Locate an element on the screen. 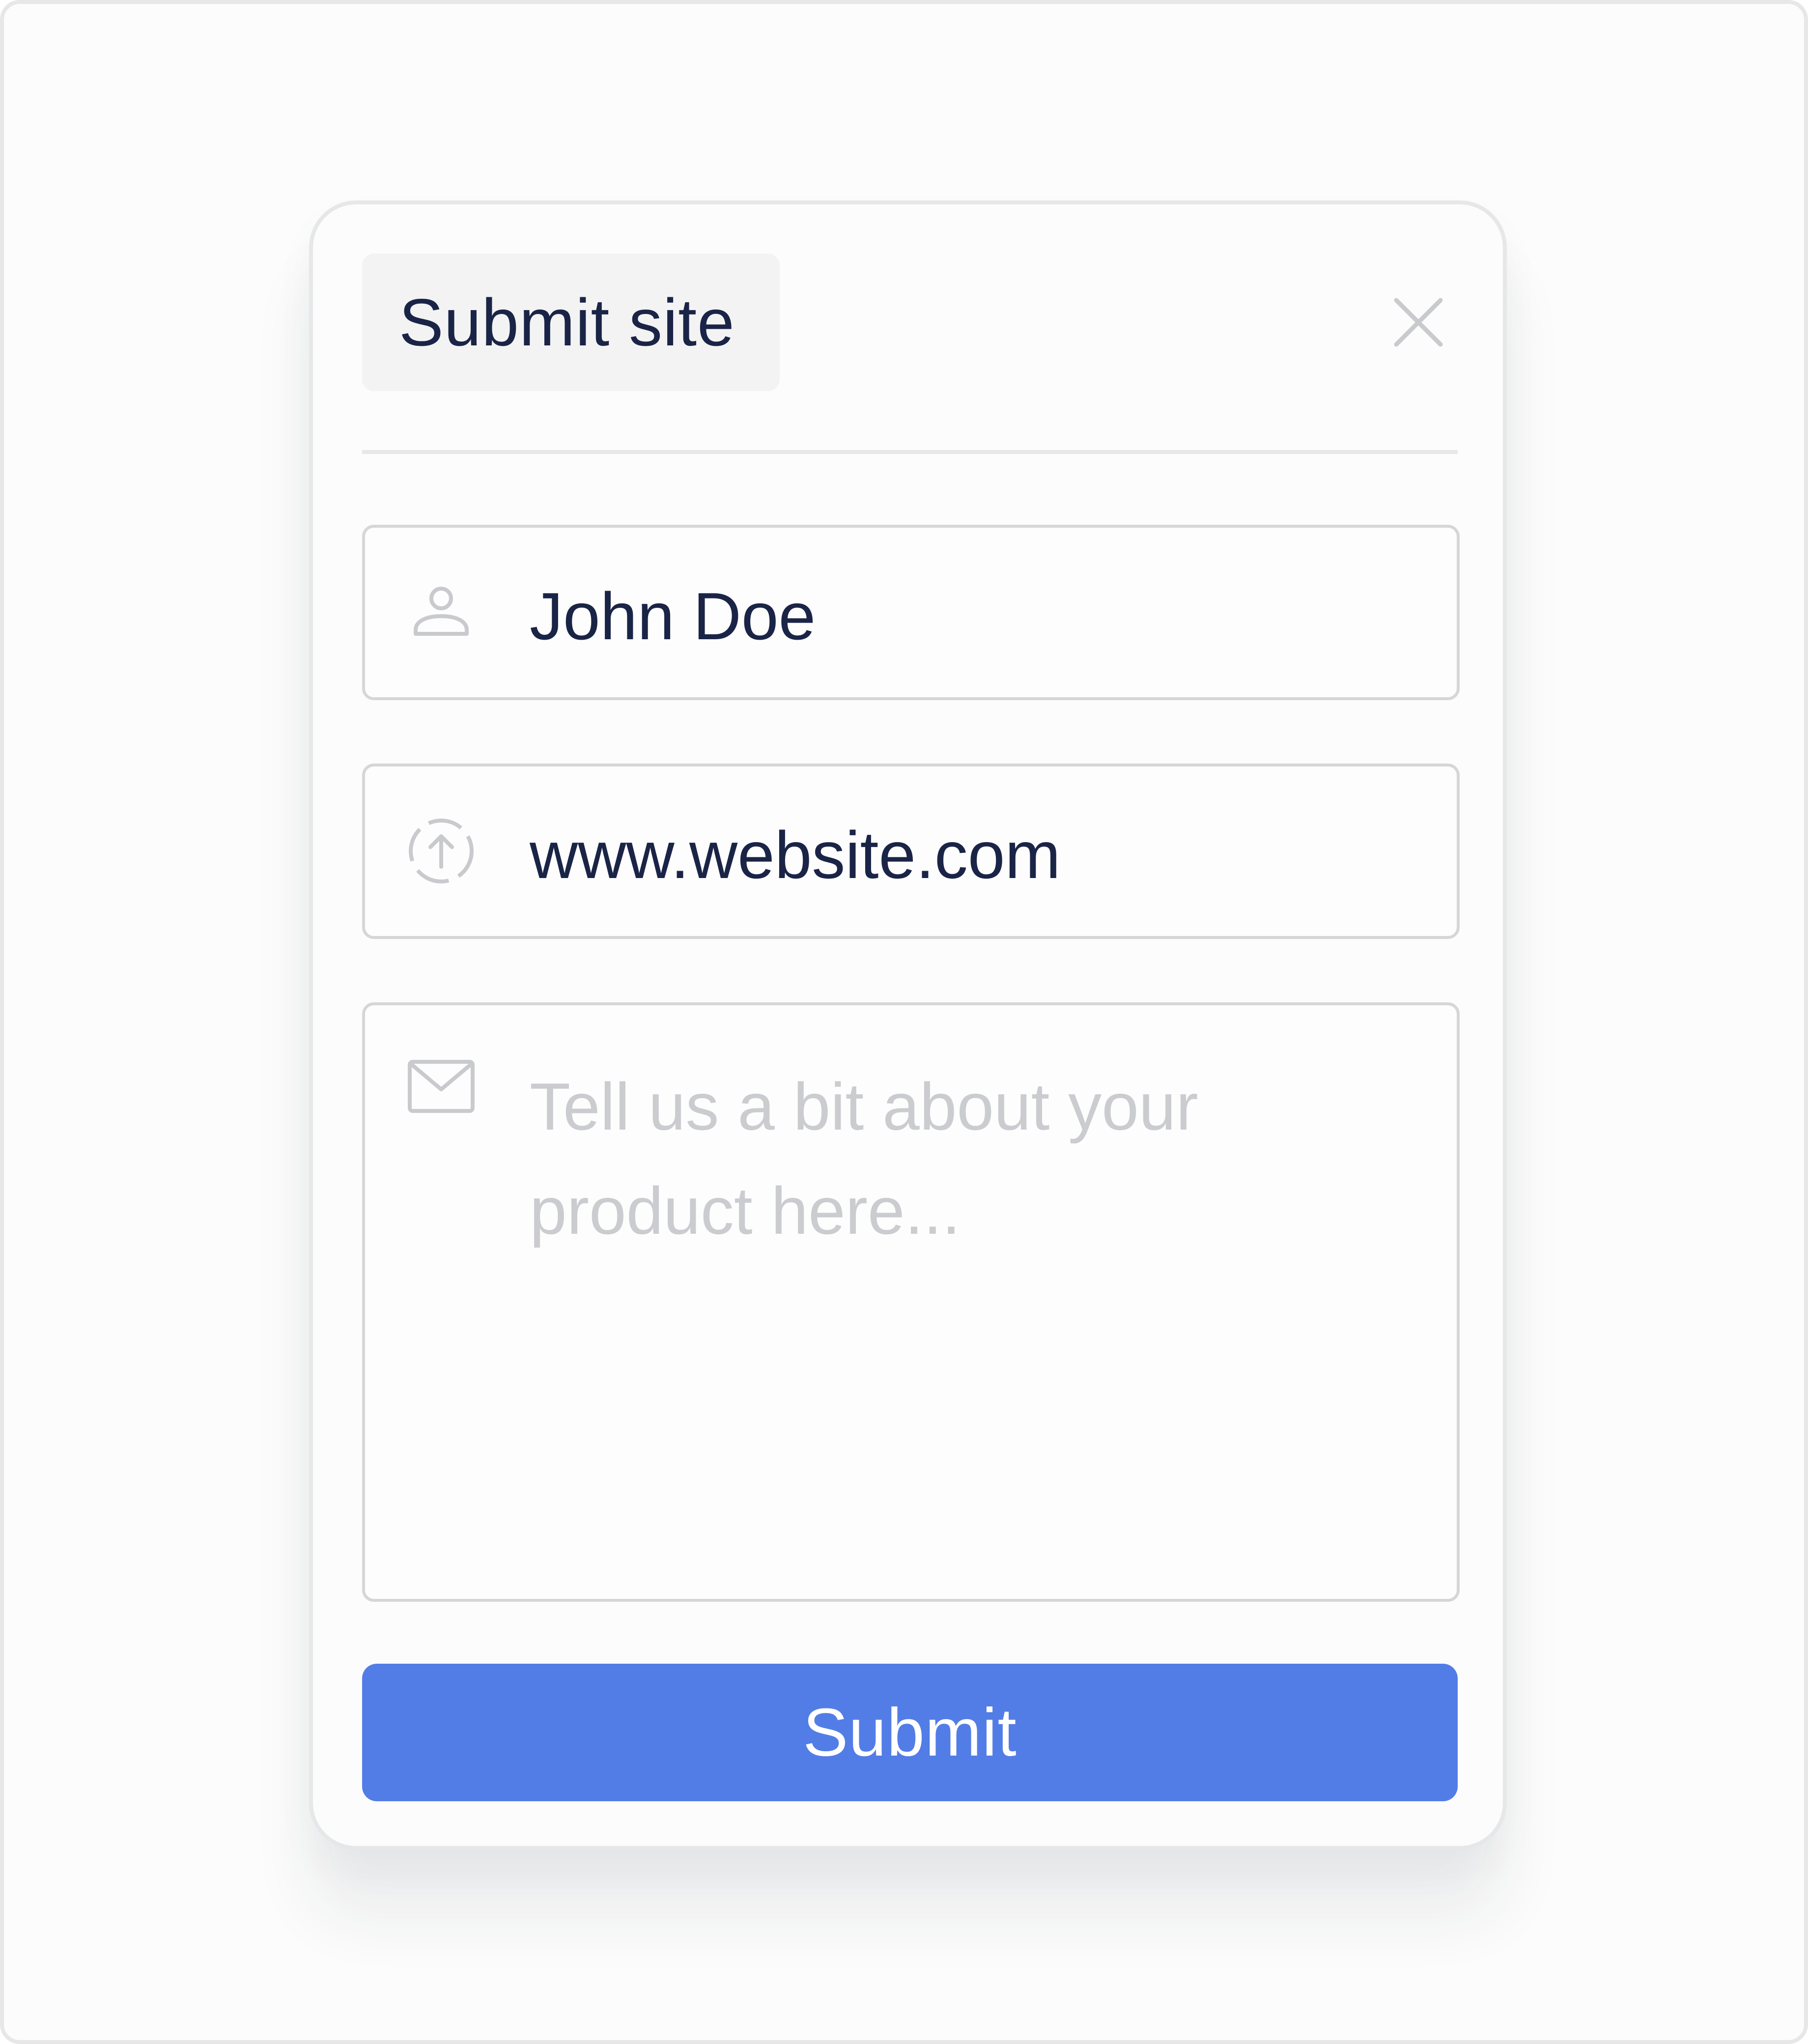 The image size is (1808, 2044). dialog-title-text: Submit site is located at coordinates (567, 322).